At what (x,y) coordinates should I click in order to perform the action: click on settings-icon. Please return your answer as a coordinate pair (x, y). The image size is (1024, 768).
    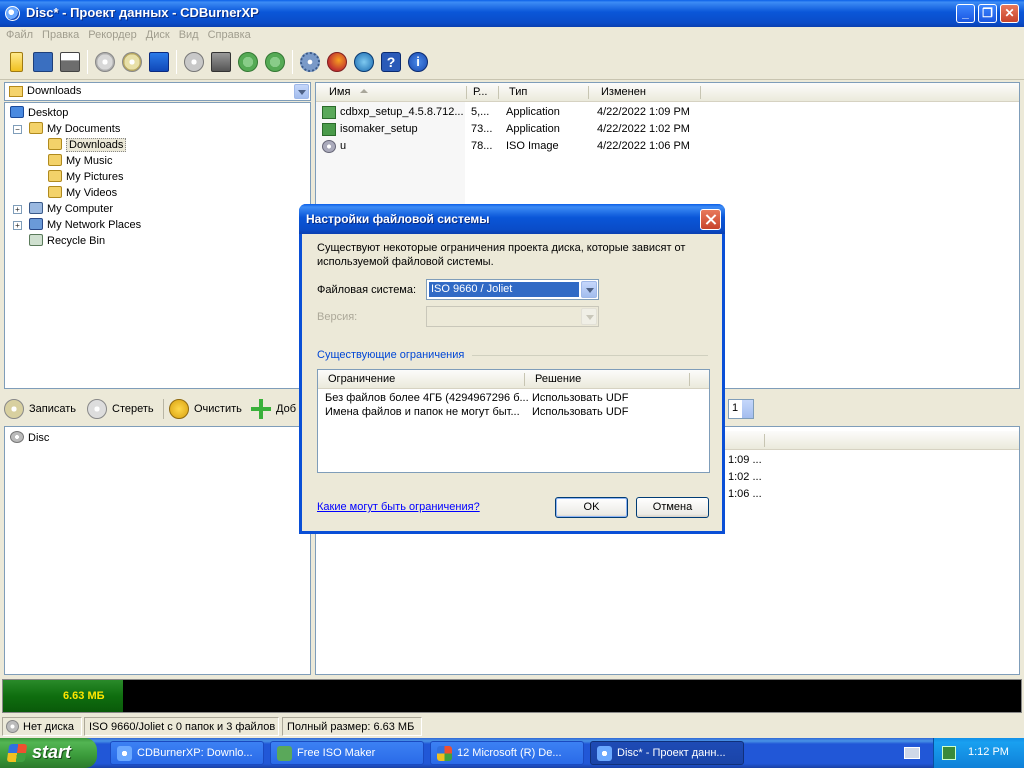
    Looking at the image, I should click on (310, 62).